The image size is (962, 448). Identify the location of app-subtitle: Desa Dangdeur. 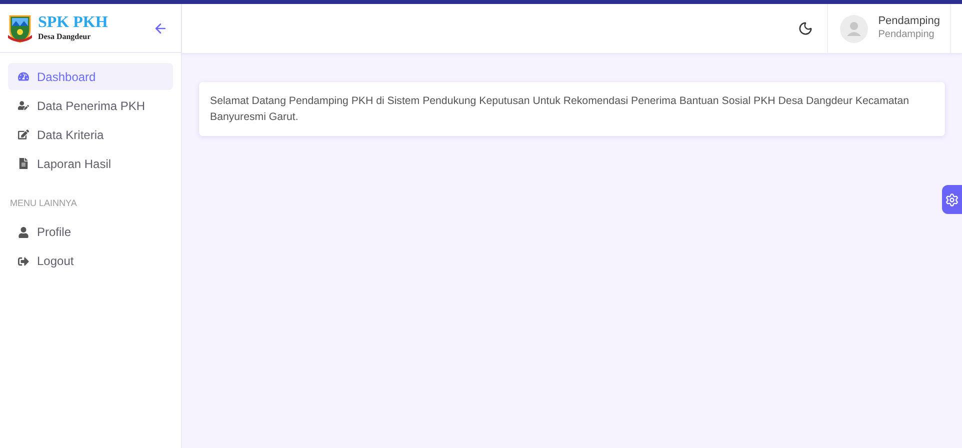
(65, 37).